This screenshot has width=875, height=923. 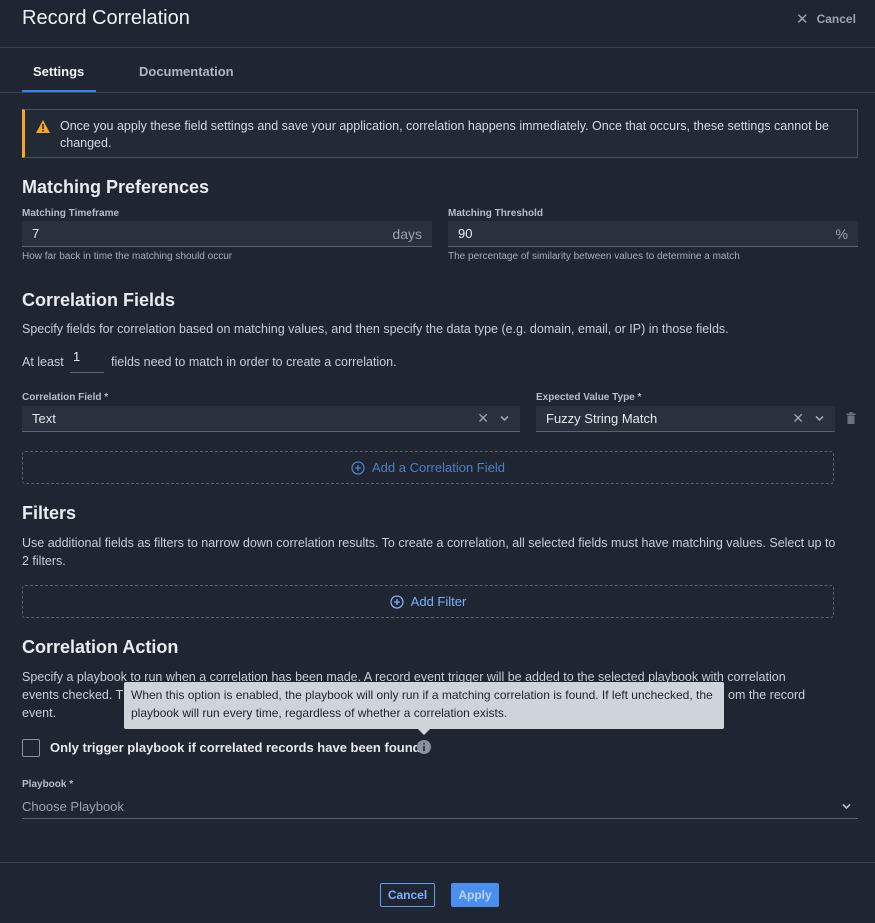 What do you see at coordinates (36, 233) in the screenshot?
I see `matching-timeframe-value: 7` at bounding box center [36, 233].